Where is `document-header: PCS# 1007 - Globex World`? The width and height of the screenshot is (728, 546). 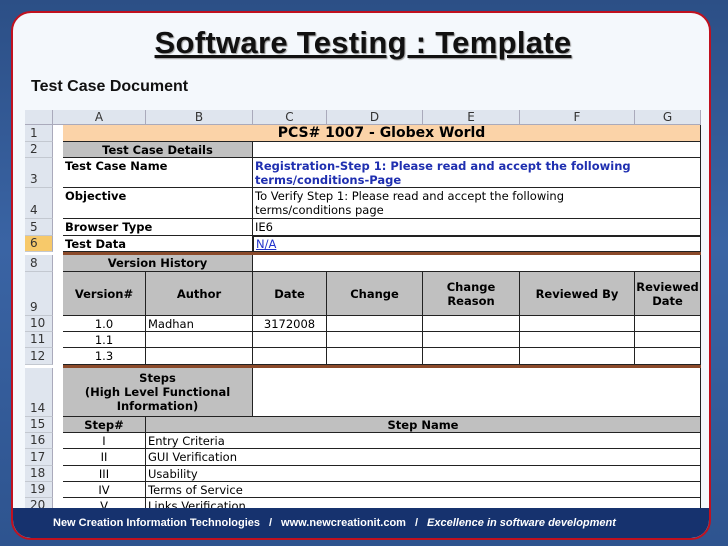
document-header: PCS# 1007 - Globex World is located at coordinates (382, 133).